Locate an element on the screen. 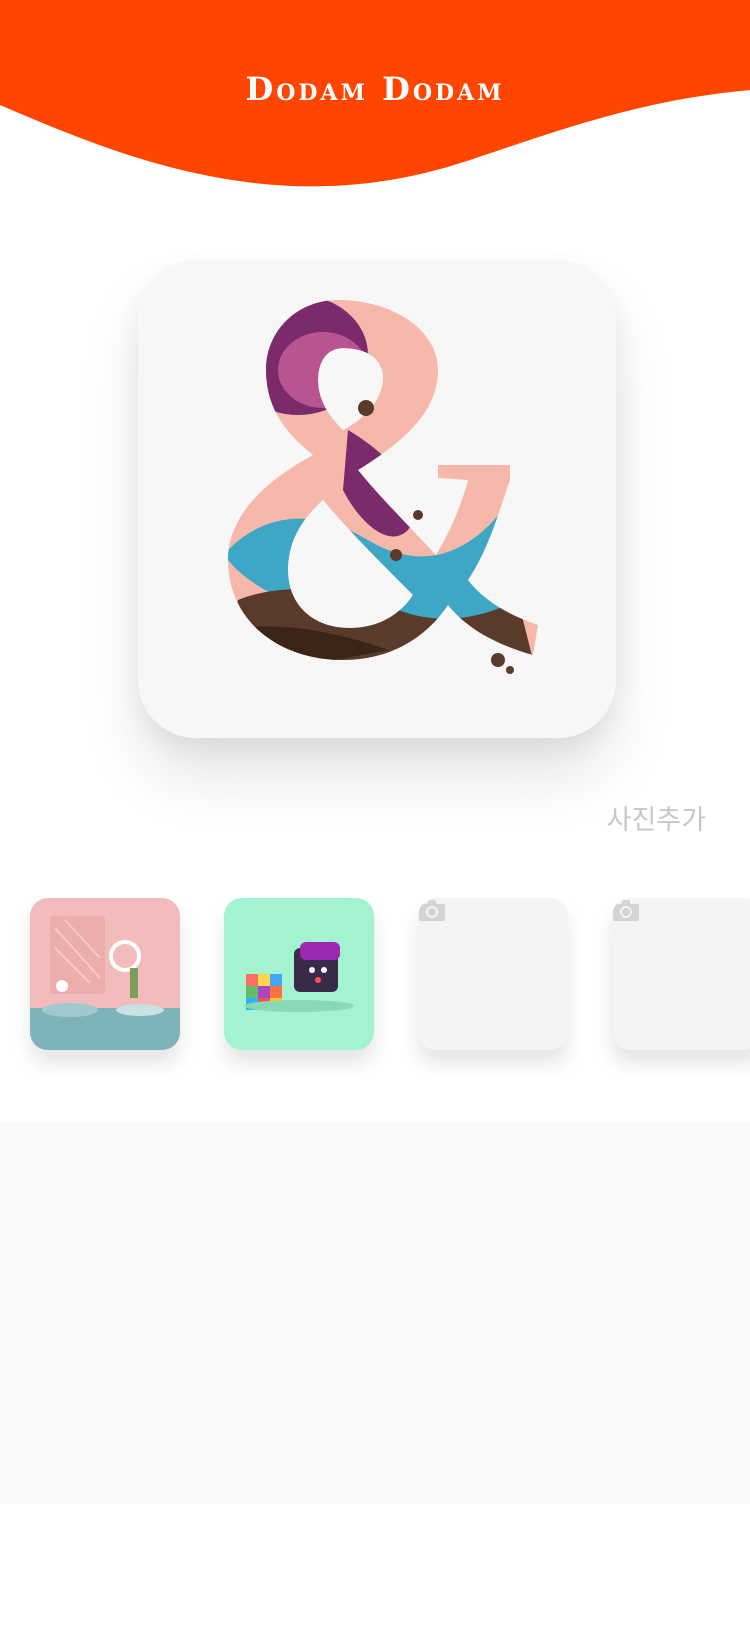 This screenshot has width=750, height=1646. pink-room-image is located at coordinates (105, 974).